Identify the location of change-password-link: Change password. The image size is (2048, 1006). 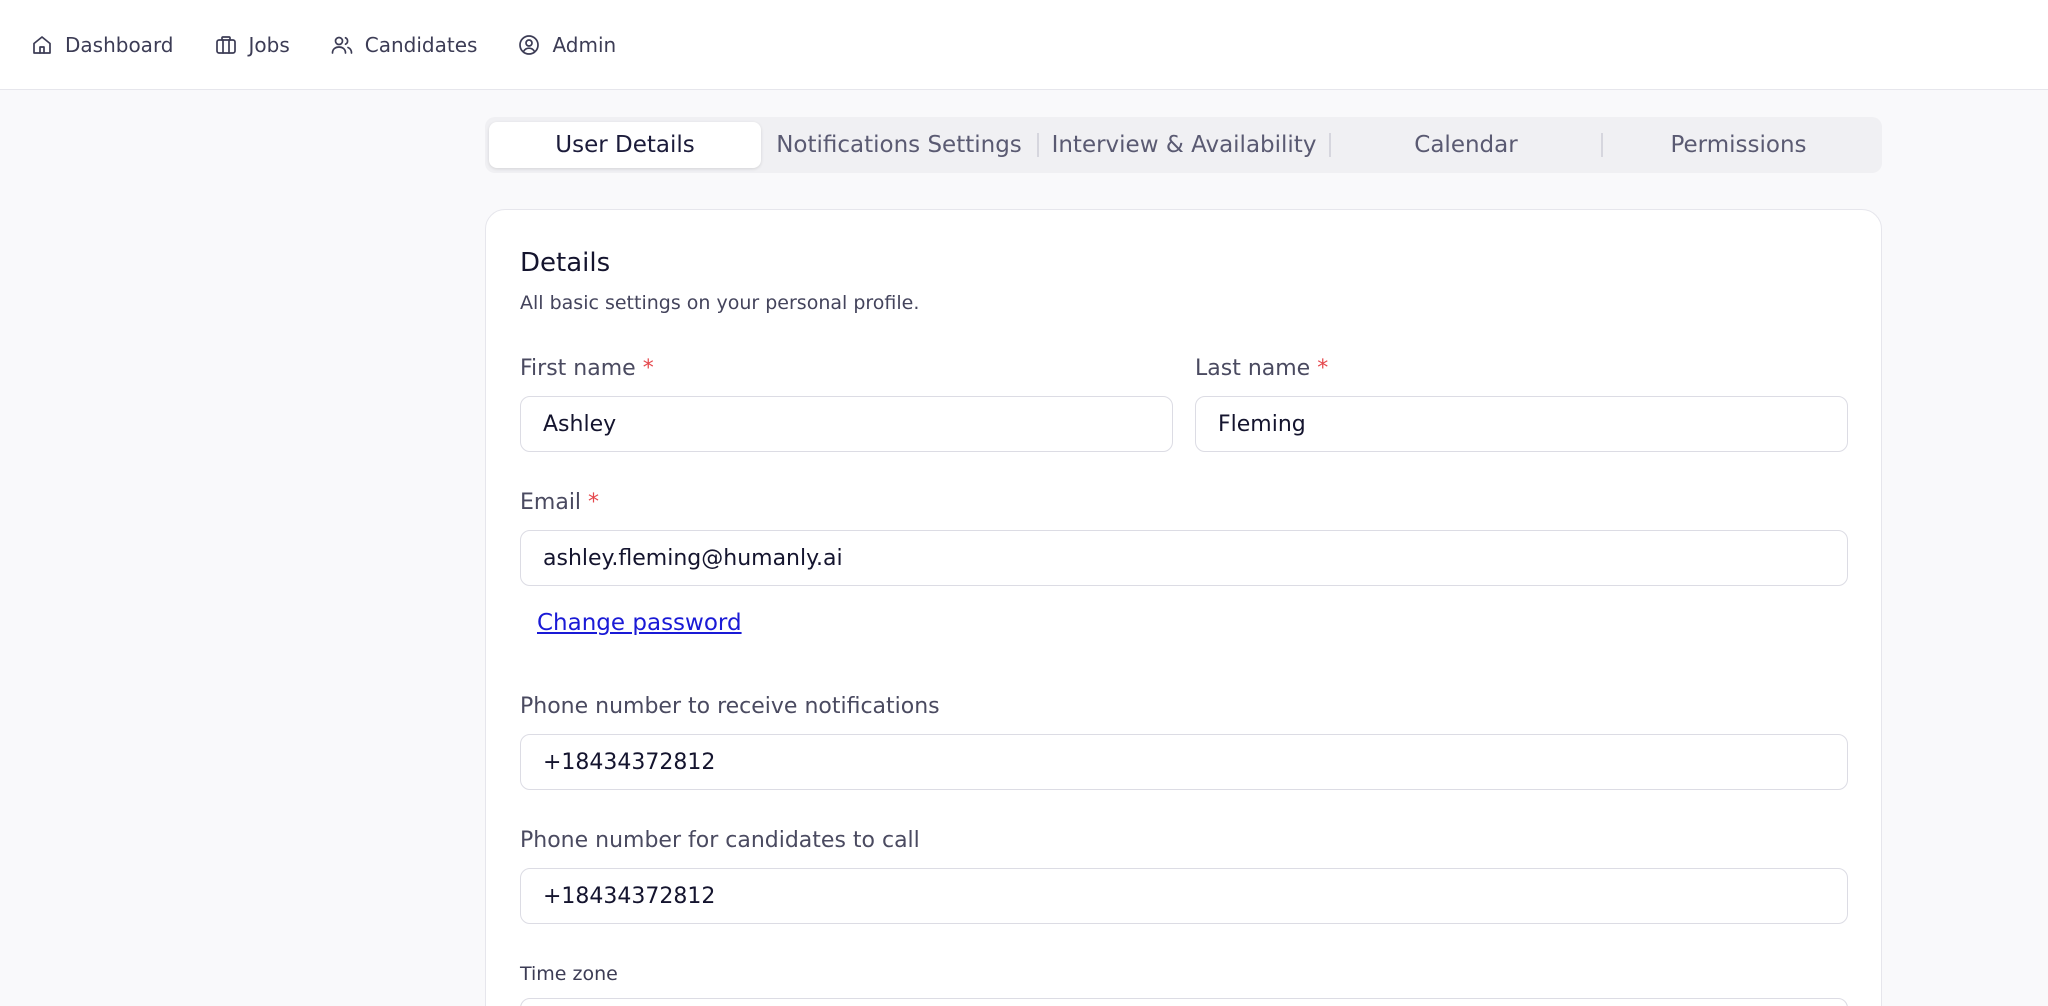
(639, 623).